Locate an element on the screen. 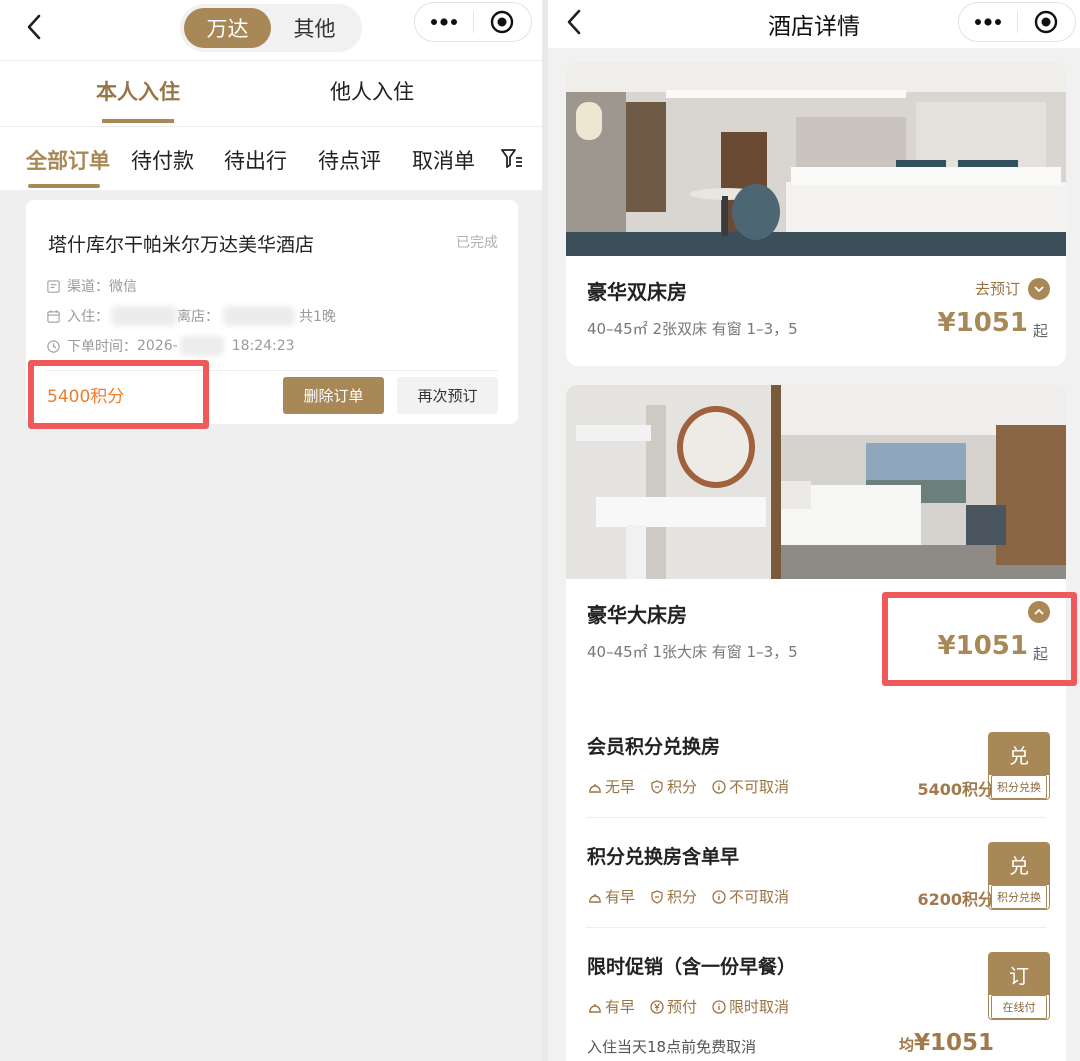 The width and height of the screenshot is (1080, 1061). order-dates-row: 入住： 离店： 共1晚 is located at coordinates (191, 316).